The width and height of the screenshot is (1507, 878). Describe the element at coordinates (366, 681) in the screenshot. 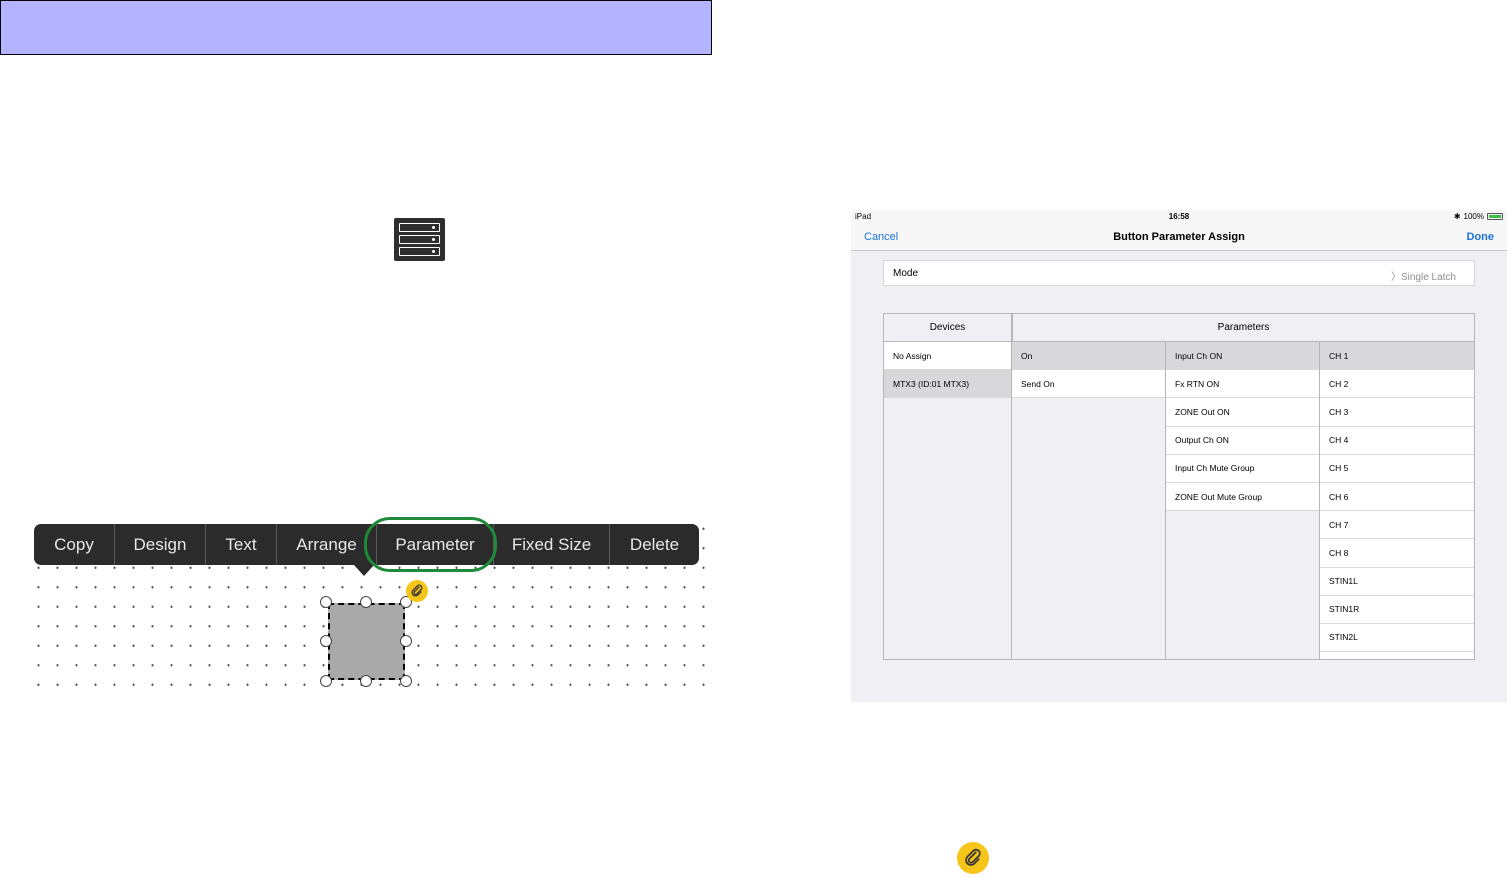

I see `resize-handle-bottom` at that location.